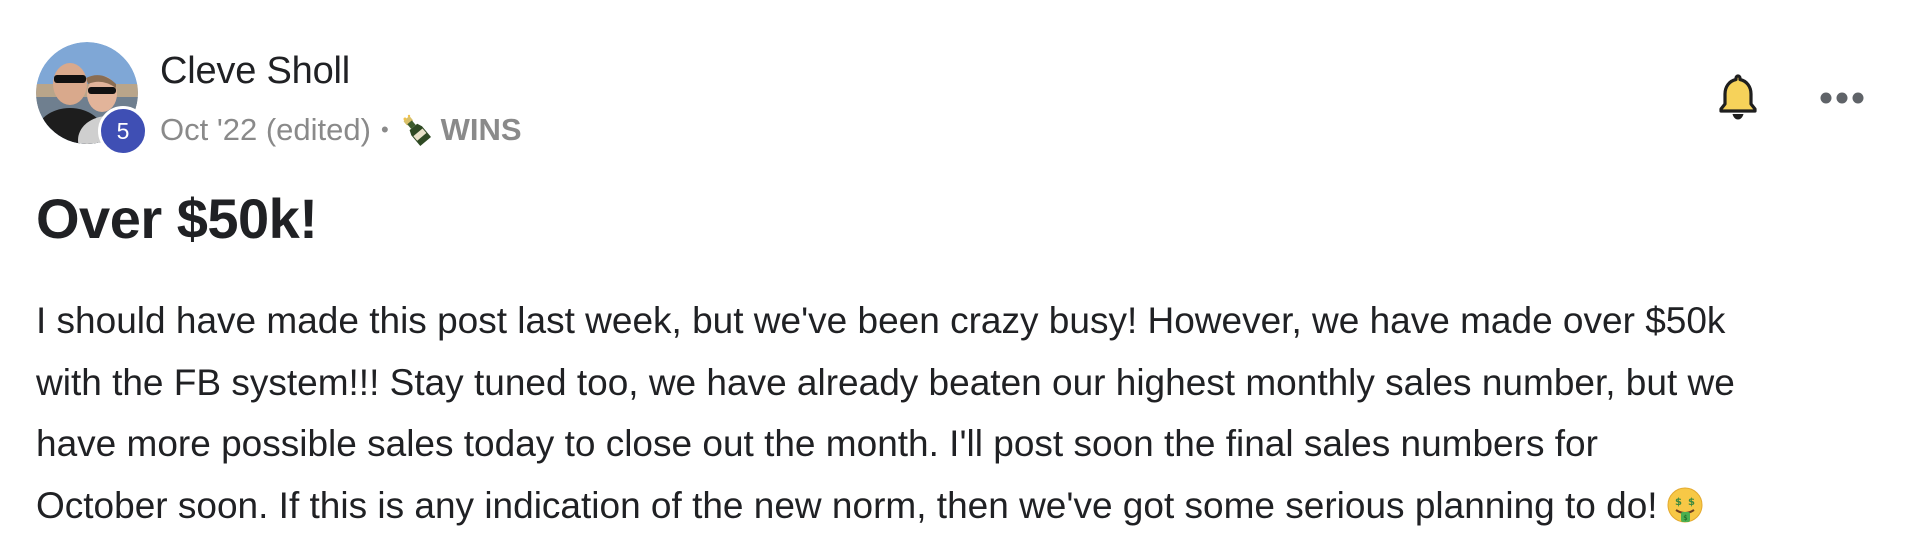 Image resolution: width=1928 pixels, height=552 pixels. What do you see at coordinates (255, 71) in the screenshot?
I see `author-name: Cleve Sholl` at bounding box center [255, 71].